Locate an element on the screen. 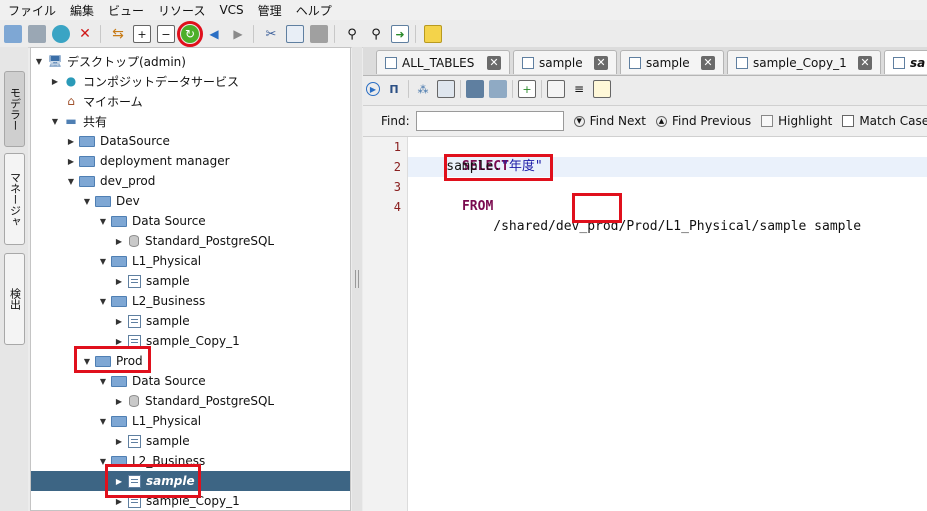  undo-icon: ⇆ is located at coordinates (118, 34).